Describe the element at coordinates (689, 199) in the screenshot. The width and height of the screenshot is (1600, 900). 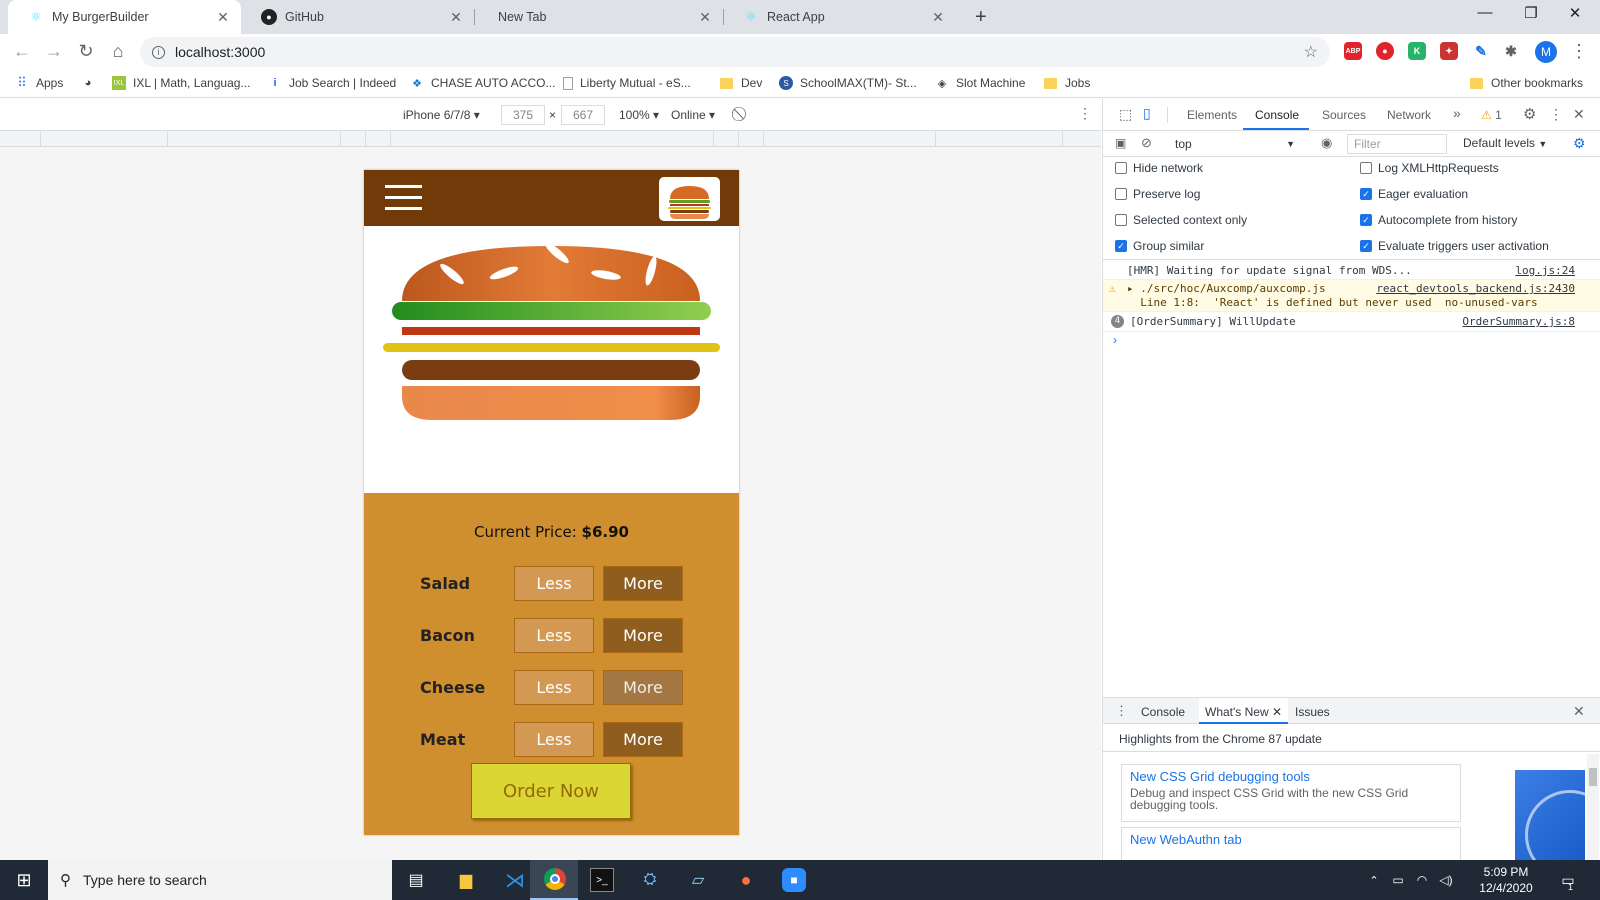
I see `burger-logo` at that location.